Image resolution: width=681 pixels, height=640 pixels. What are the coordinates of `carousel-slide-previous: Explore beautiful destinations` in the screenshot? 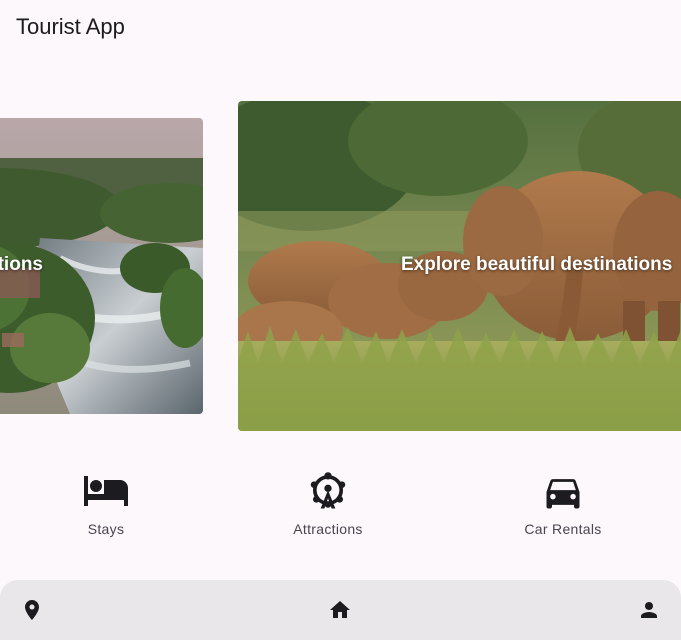 It's located at (101, 266).